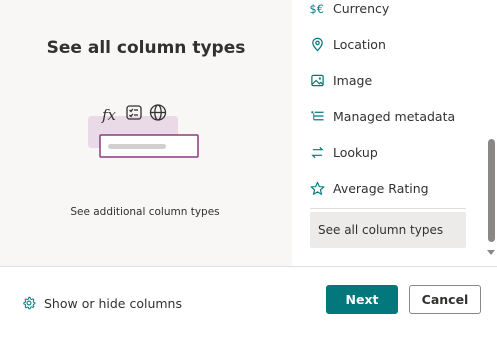 The height and width of the screenshot is (337, 497). Describe the element at coordinates (317, 188) in the screenshot. I see `star-icon` at that location.